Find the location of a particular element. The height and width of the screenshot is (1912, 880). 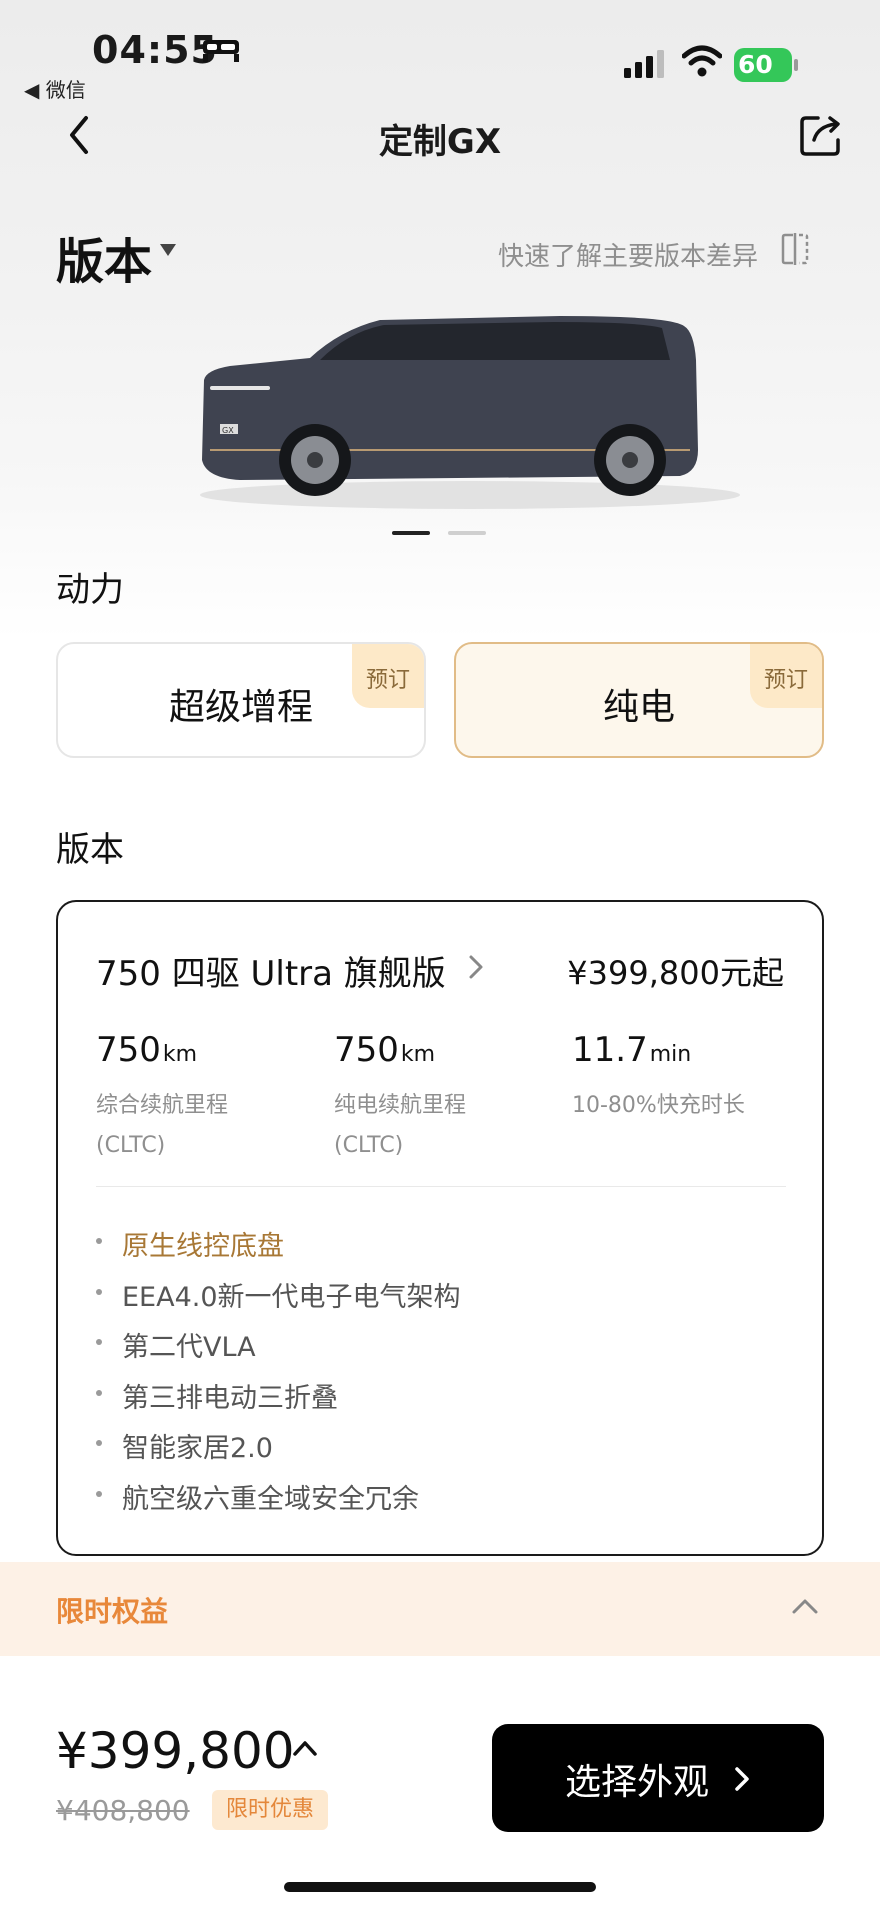

gallery-dot-active is located at coordinates (411, 533).